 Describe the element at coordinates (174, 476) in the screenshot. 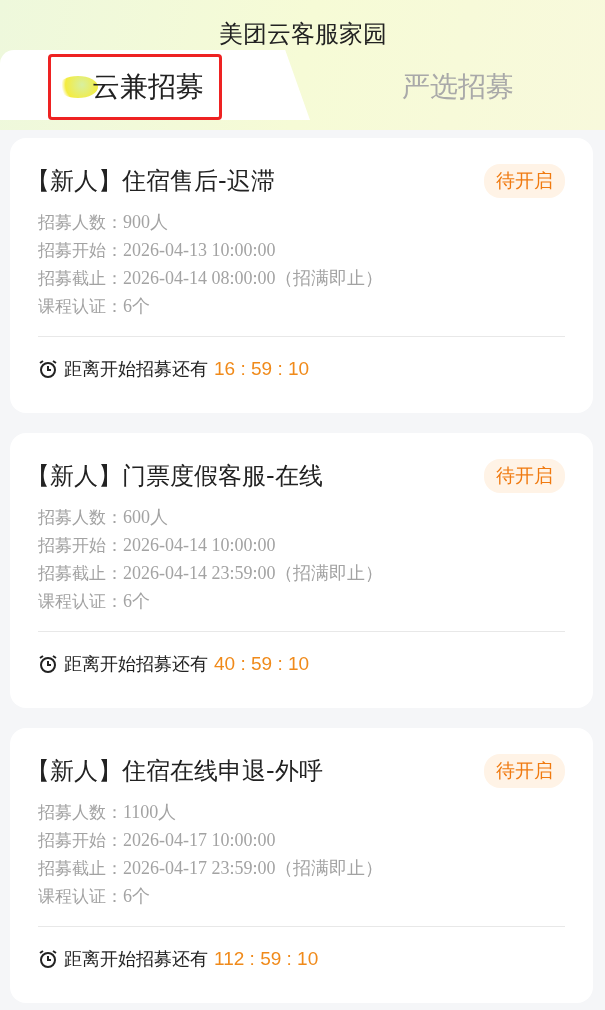

I see `card-title: 【新人】门票度假客服-在线` at that location.